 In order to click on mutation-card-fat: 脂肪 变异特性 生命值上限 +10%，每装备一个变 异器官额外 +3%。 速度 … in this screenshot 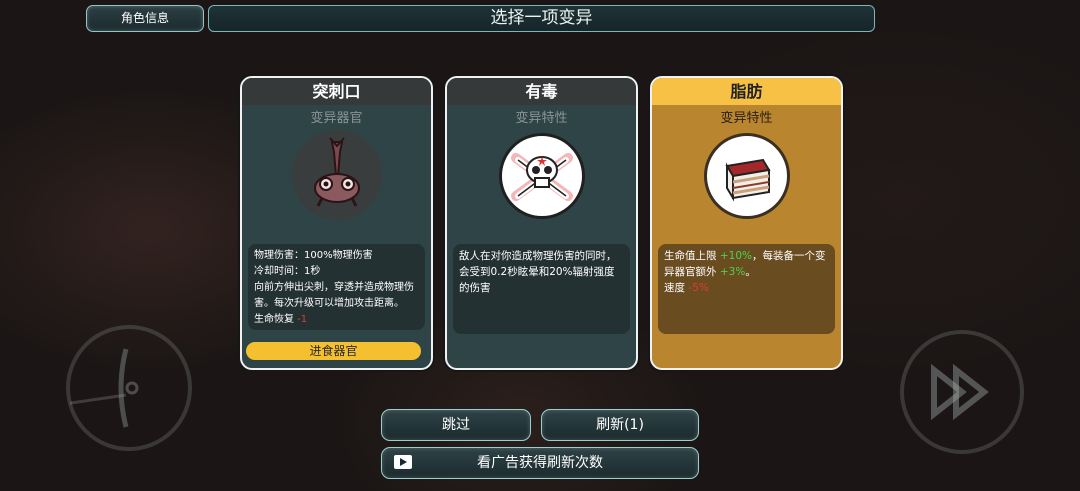, I will do `click(746, 223)`.